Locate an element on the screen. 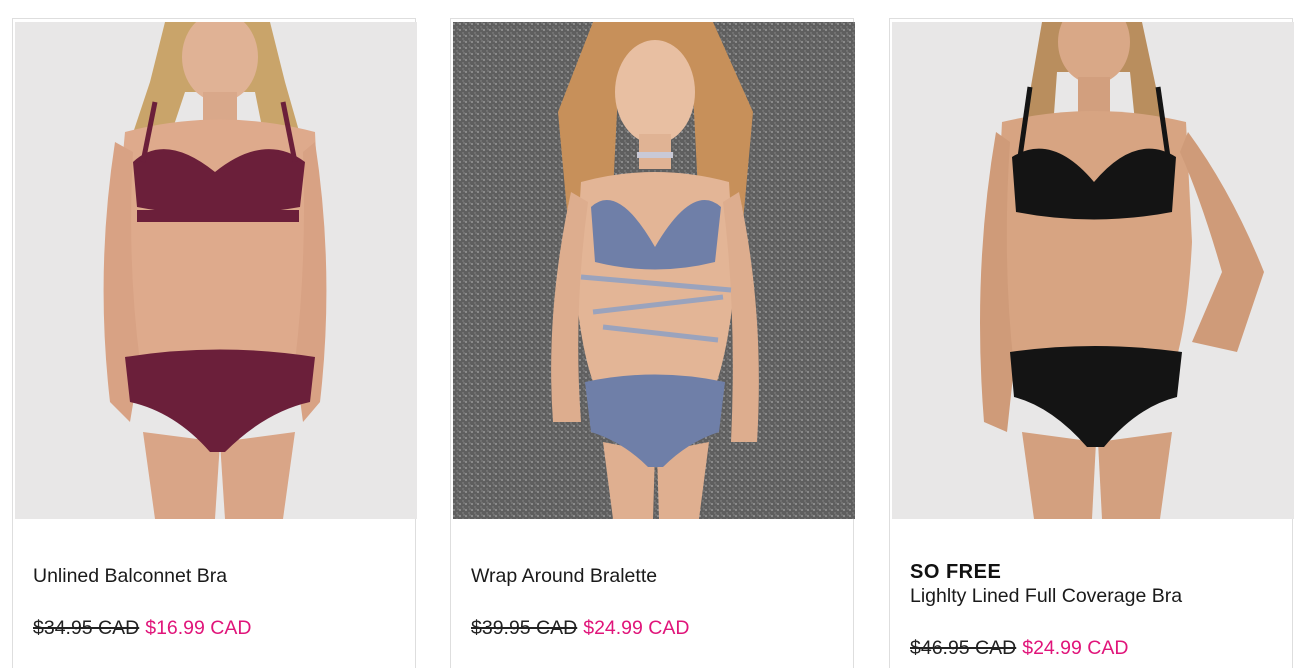 The width and height of the screenshot is (1306, 668). price-row: $39.95 CAD $24.99 CAD is located at coordinates (580, 628).